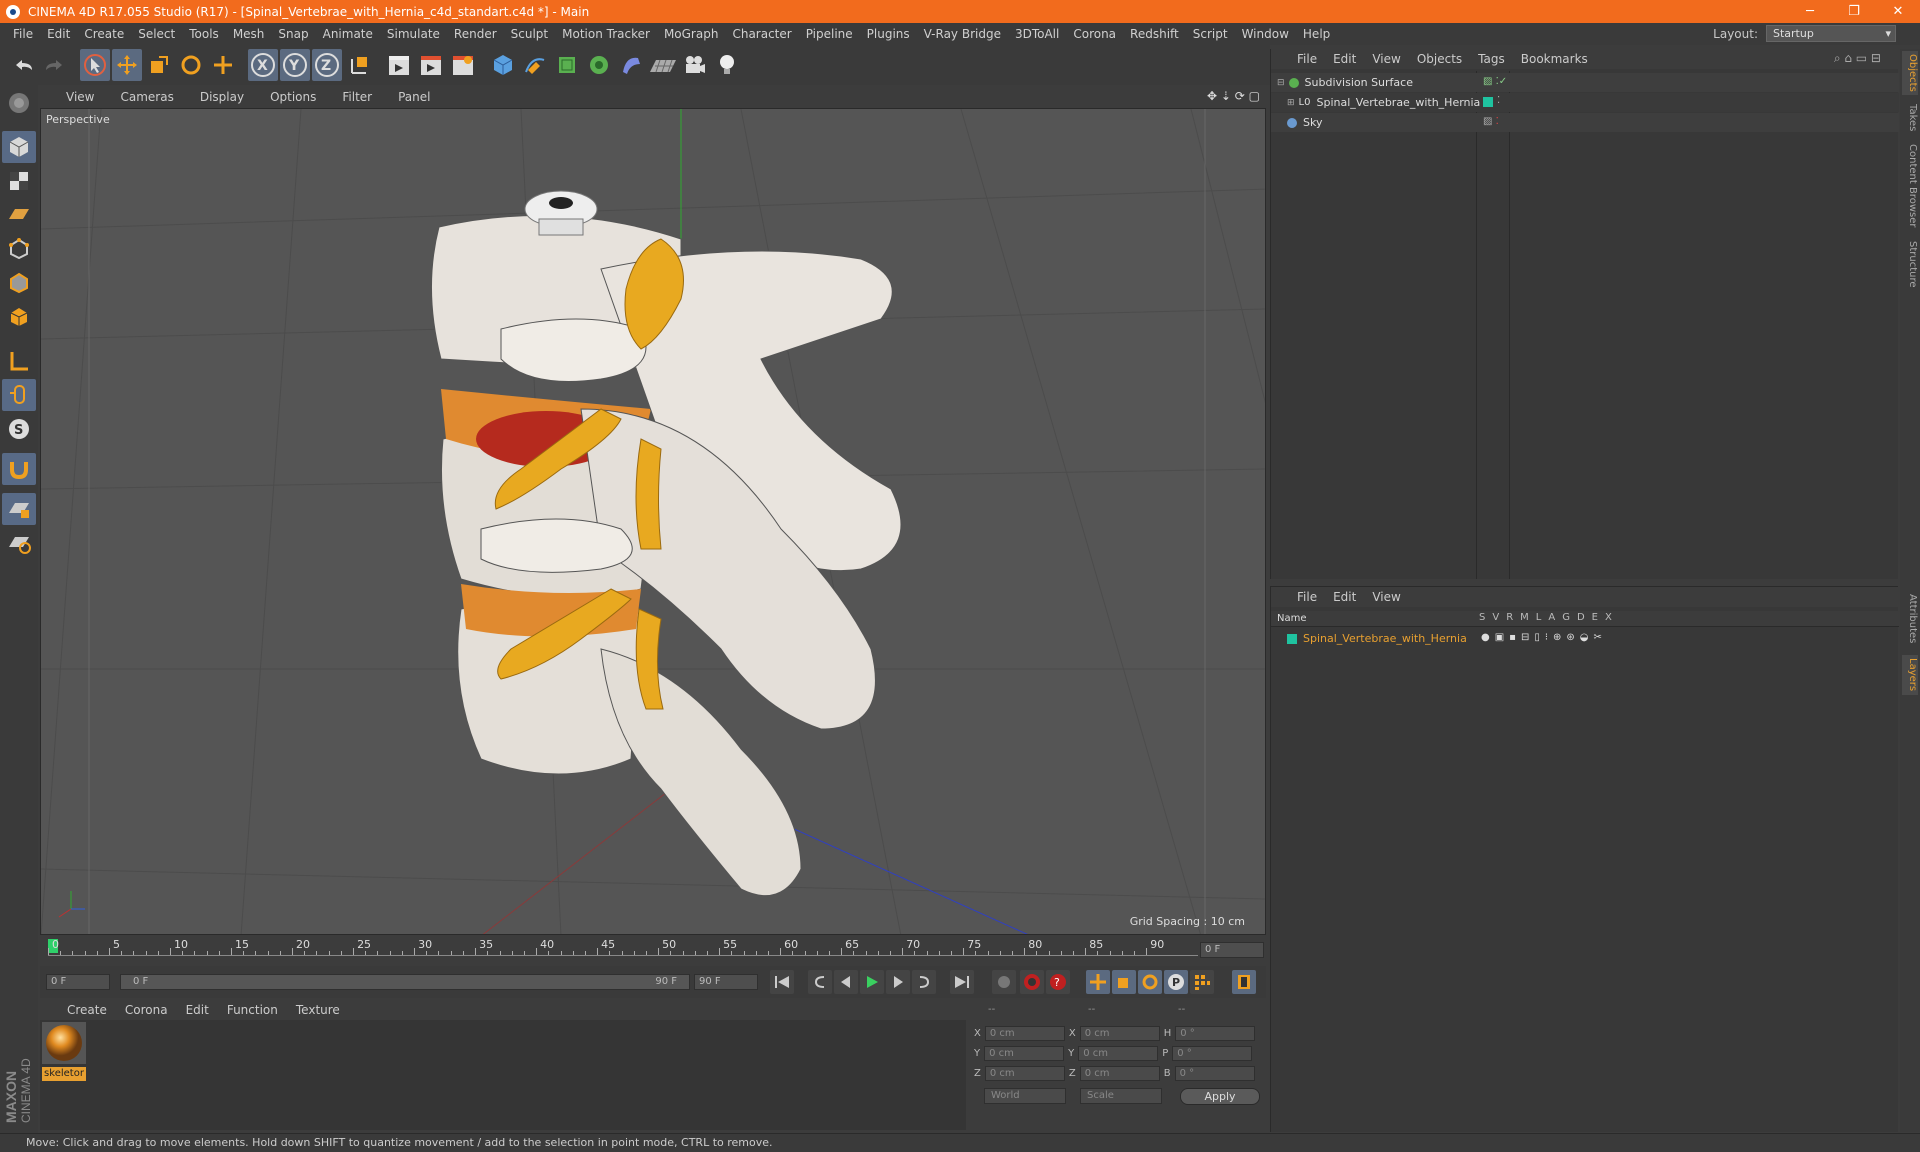 Image resolution: width=1920 pixels, height=1152 pixels. Describe the element at coordinates (1037, 34) in the screenshot. I see `menu-3dtoall: 3DToAll` at that location.